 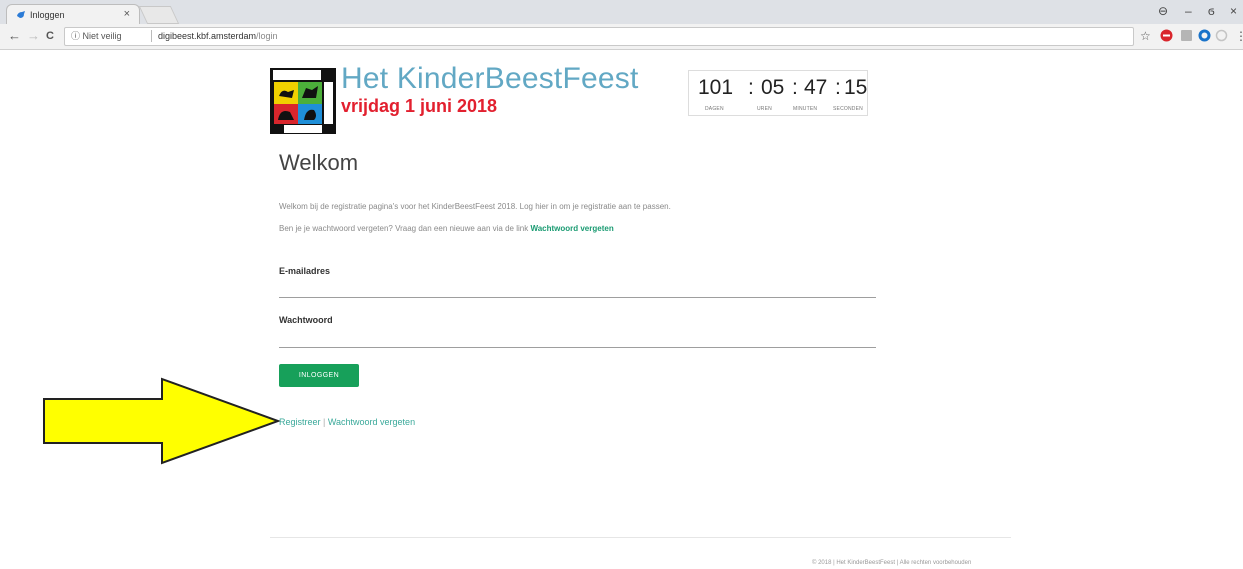 What do you see at coordinates (1145, 36) in the screenshot?
I see `bookmark-star-icon: ☆` at bounding box center [1145, 36].